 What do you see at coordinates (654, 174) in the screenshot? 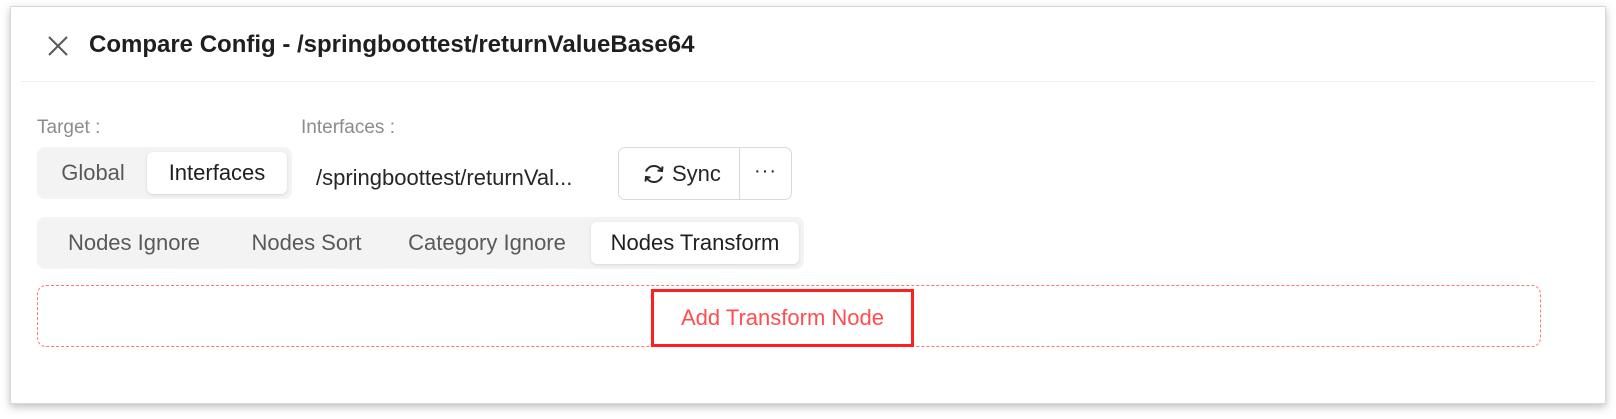
I see `sync-icon` at bounding box center [654, 174].